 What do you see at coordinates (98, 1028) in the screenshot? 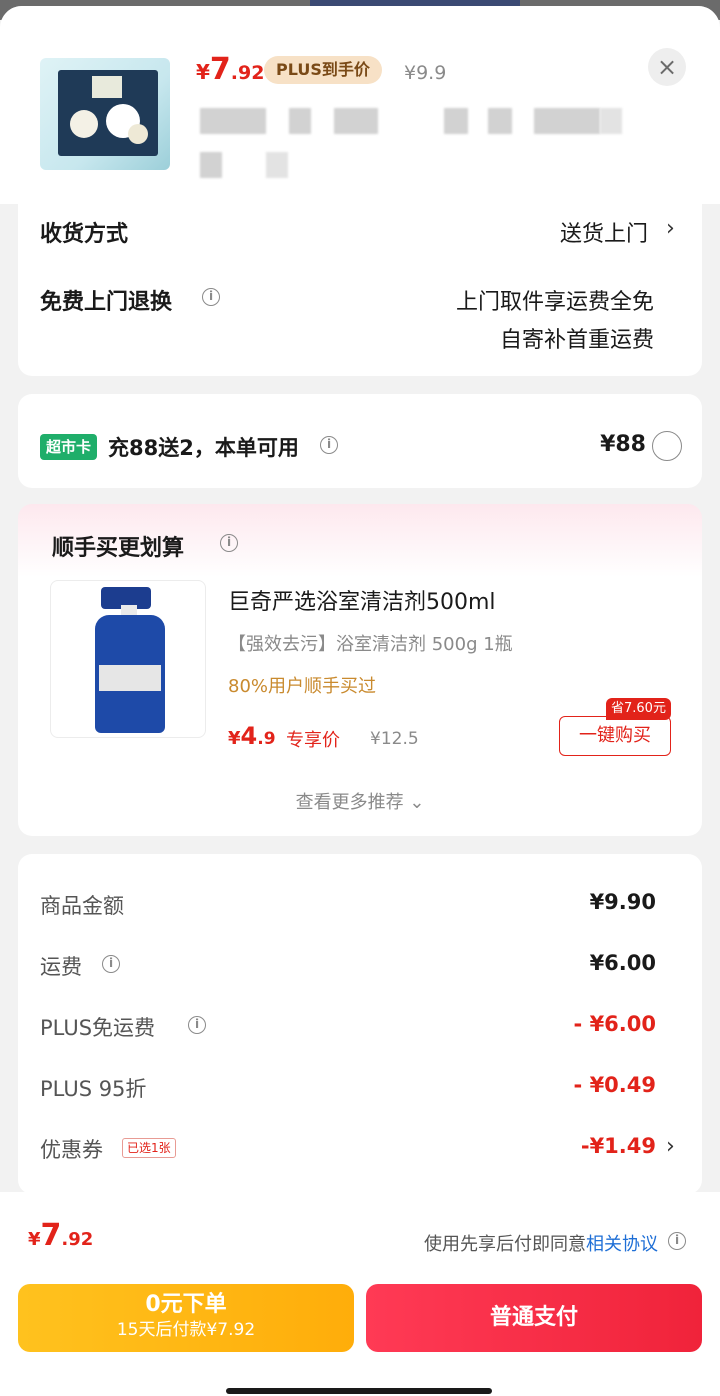
I see `plus-free-shipping-label: PLUS免运费` at bounding box center [98, 1028].